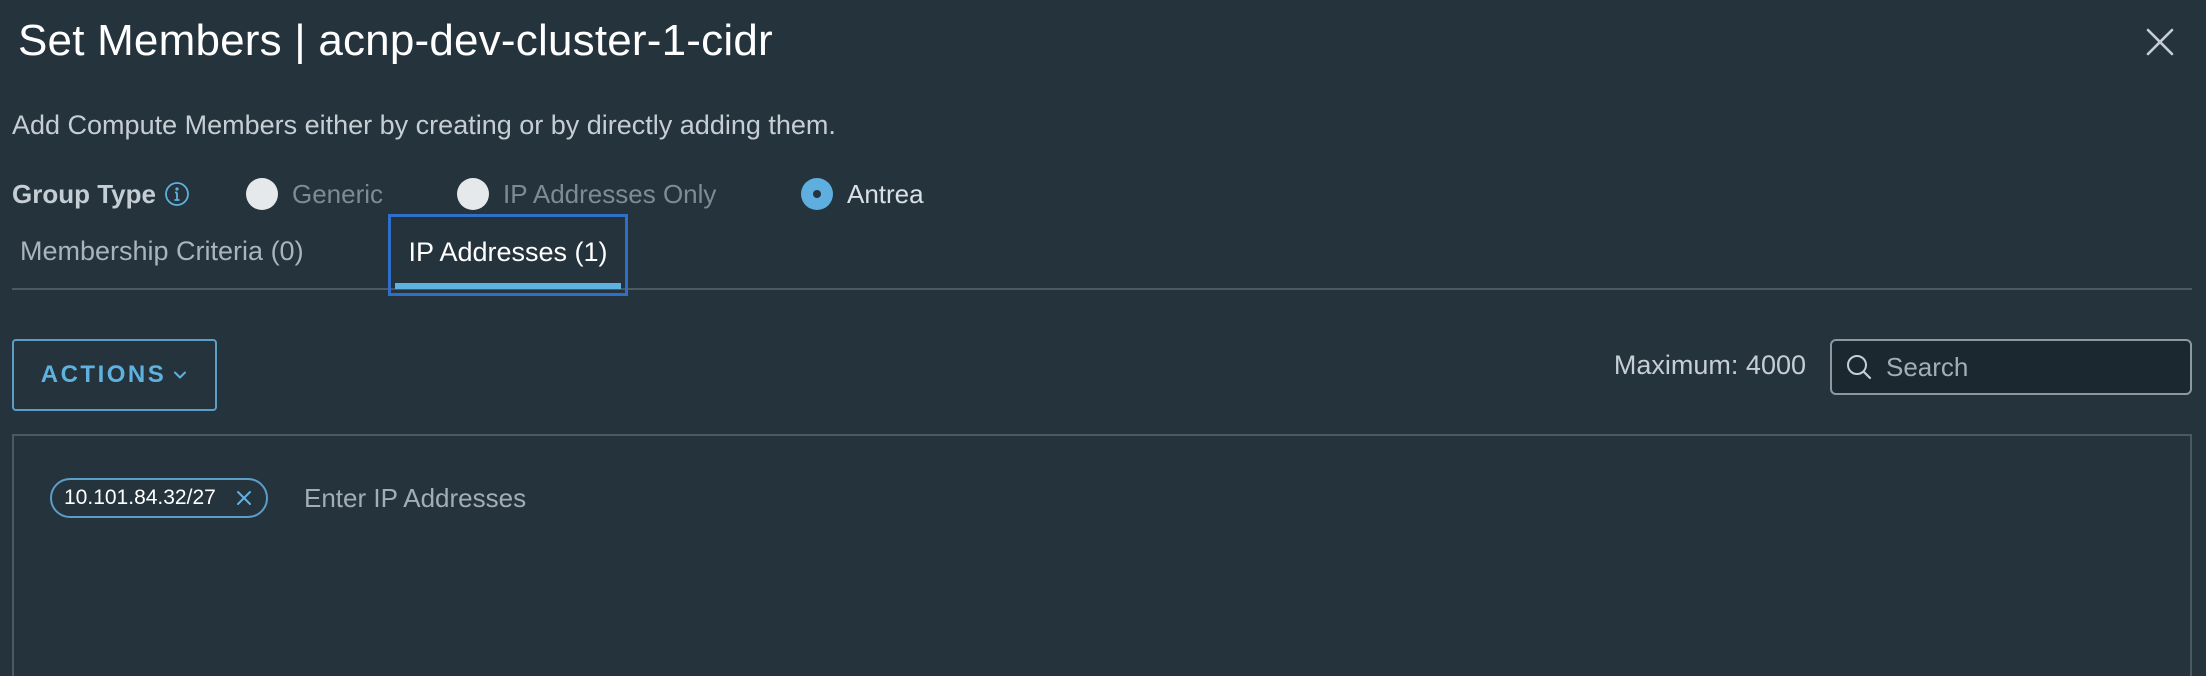 This screenshot has width=2206, height=676. Describe the element at coordinates (817, 194) in the screenshot. I see `radio-antrea-circle` at that location.